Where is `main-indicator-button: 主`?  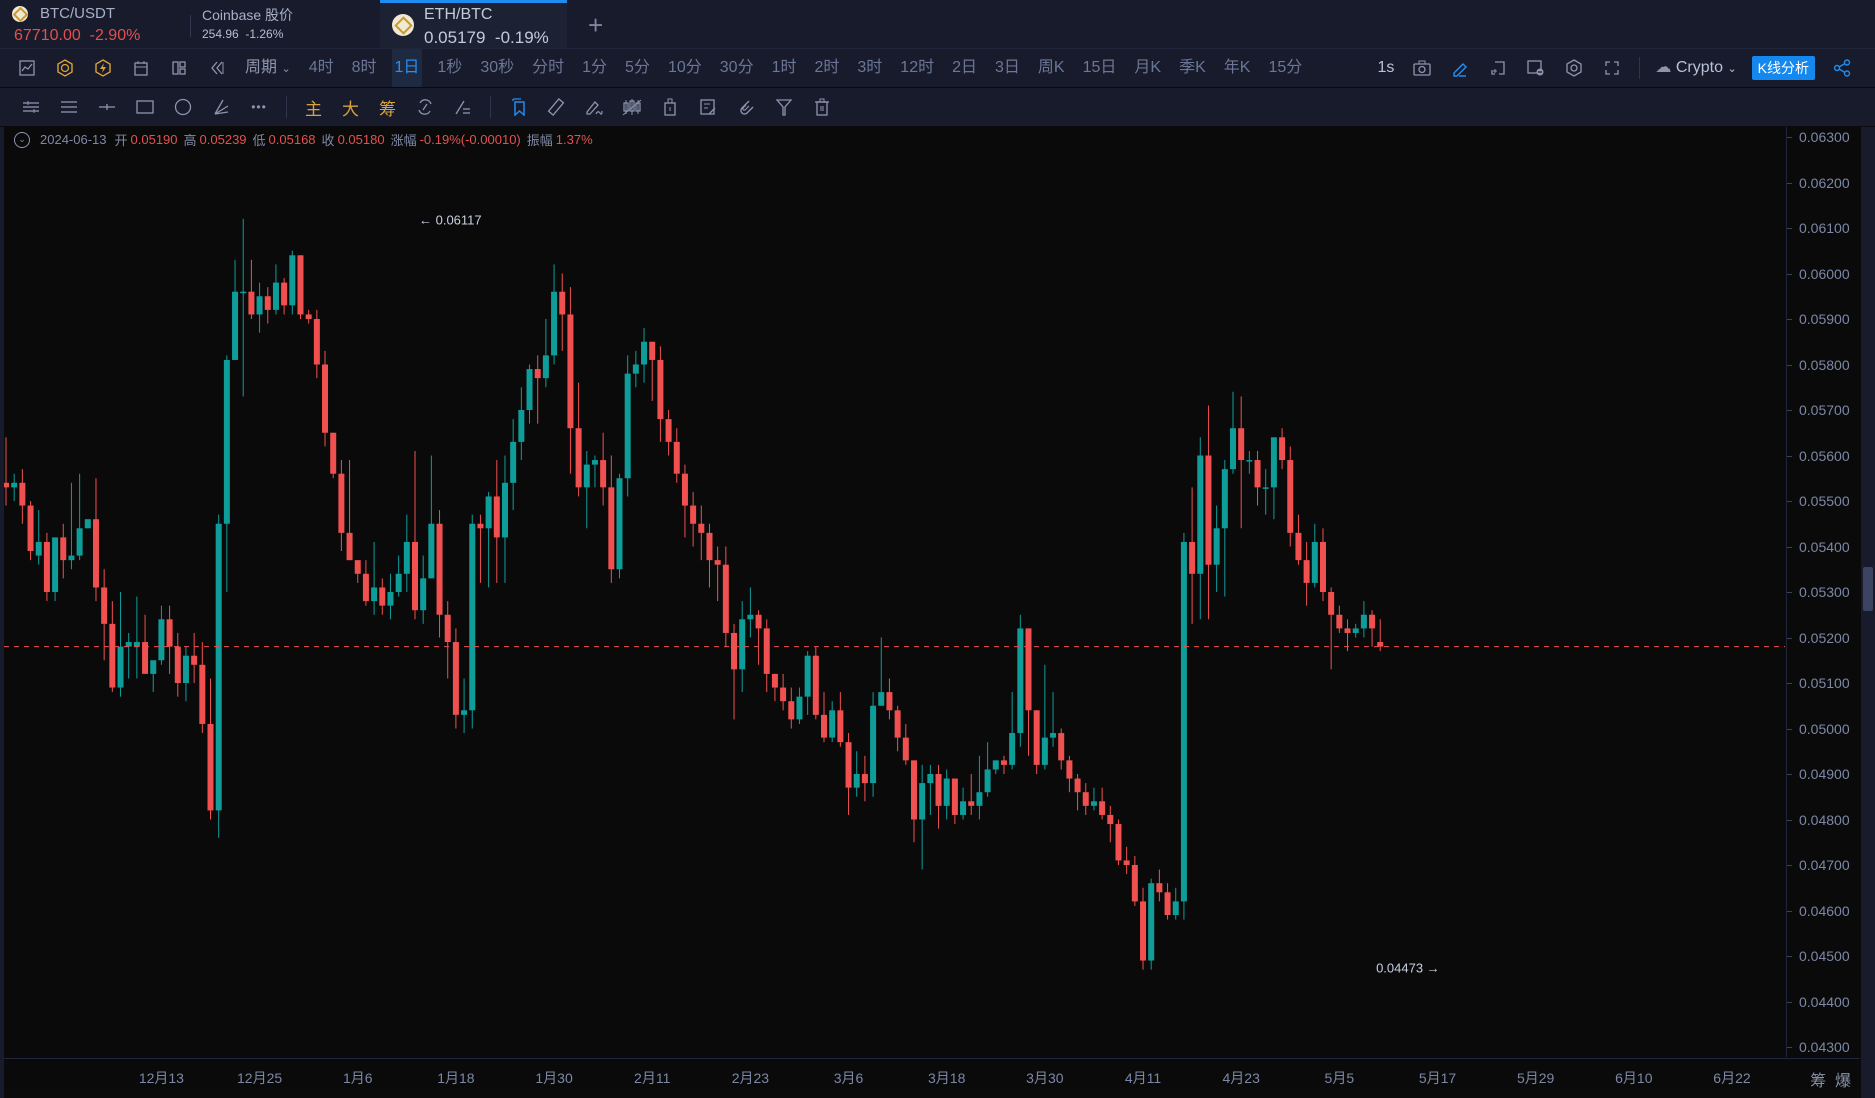
main-indicator-button: 主 is located at coordinates (313, 107).